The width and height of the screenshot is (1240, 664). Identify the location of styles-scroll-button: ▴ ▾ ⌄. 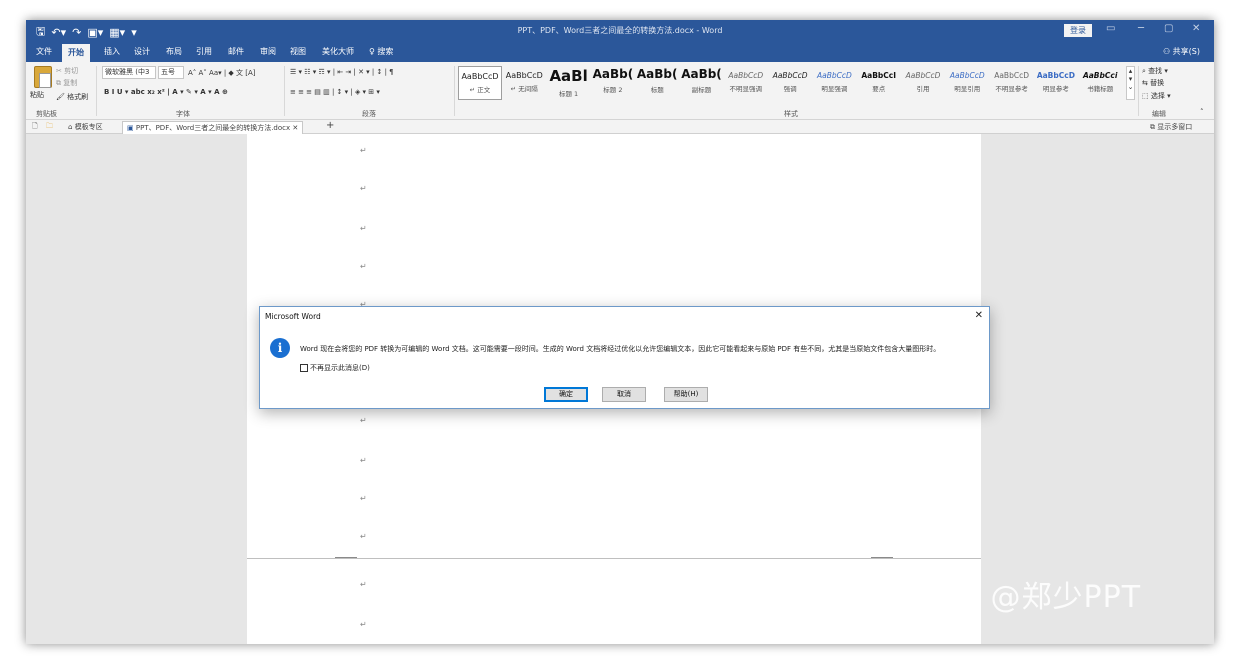
(1130, 83).